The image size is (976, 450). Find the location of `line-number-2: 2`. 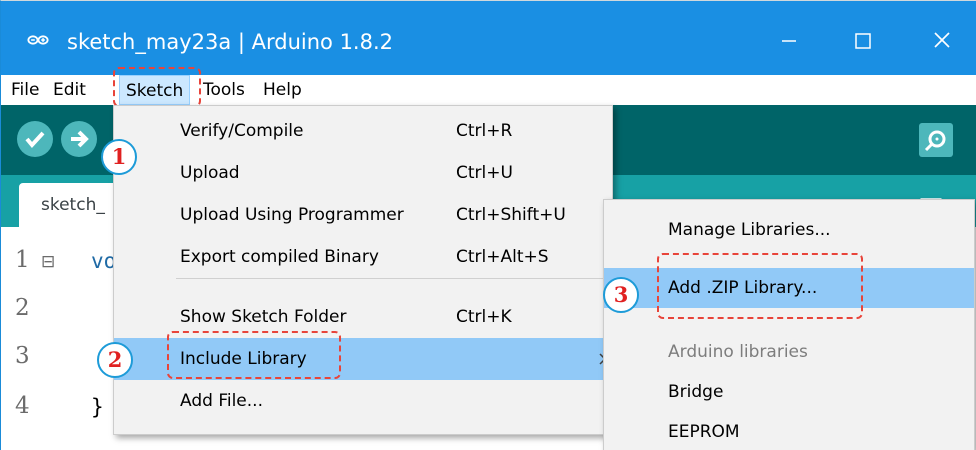

line-number-2: 2 is located at coordinates (22, 308).